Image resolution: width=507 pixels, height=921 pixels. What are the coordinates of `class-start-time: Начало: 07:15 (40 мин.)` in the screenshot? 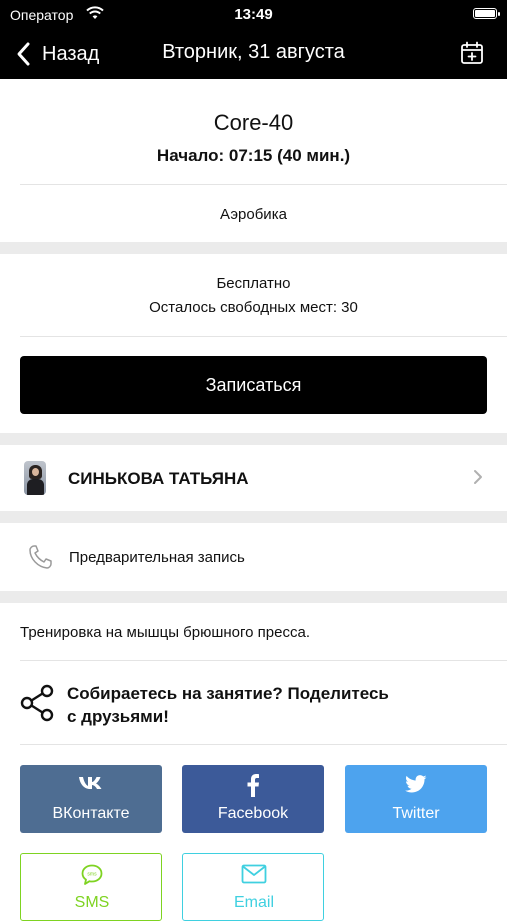 It's located at (253, 155).